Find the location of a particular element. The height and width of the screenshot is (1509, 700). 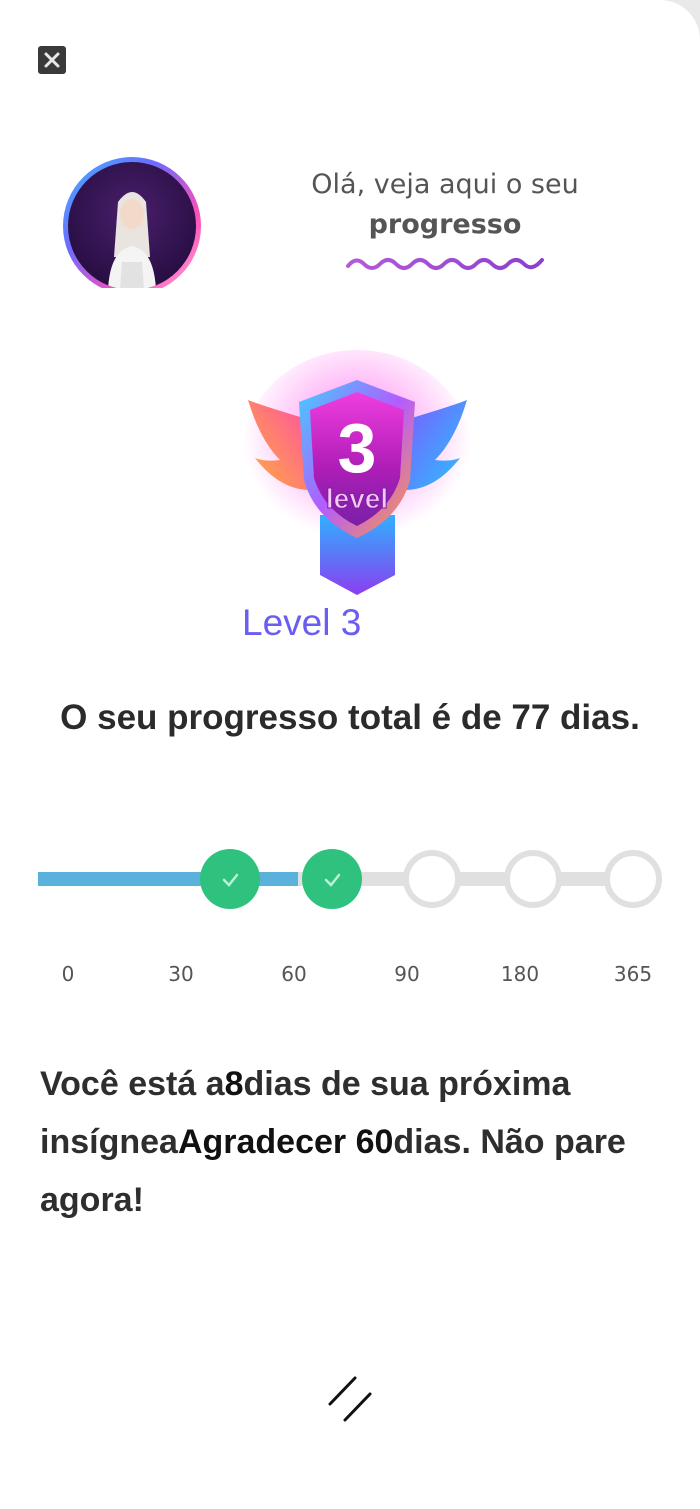

close-button is located at coordinates (52, 60).